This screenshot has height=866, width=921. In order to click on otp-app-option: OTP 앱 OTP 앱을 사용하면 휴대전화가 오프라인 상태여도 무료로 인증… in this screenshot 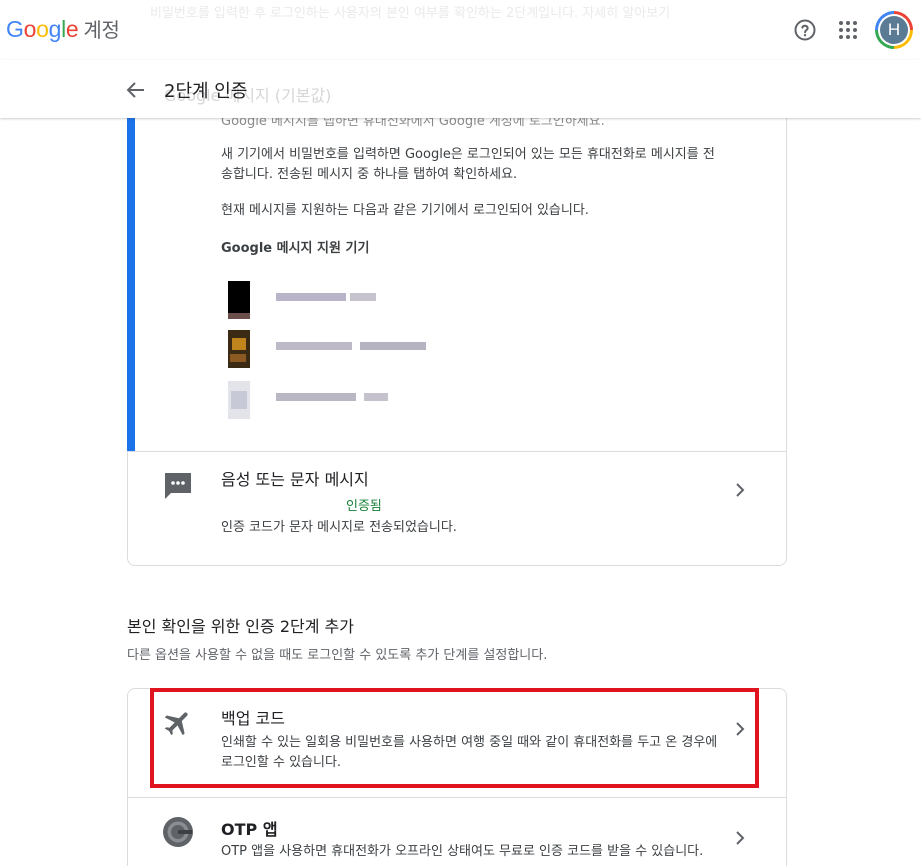, I will do `click(457, 832)`.